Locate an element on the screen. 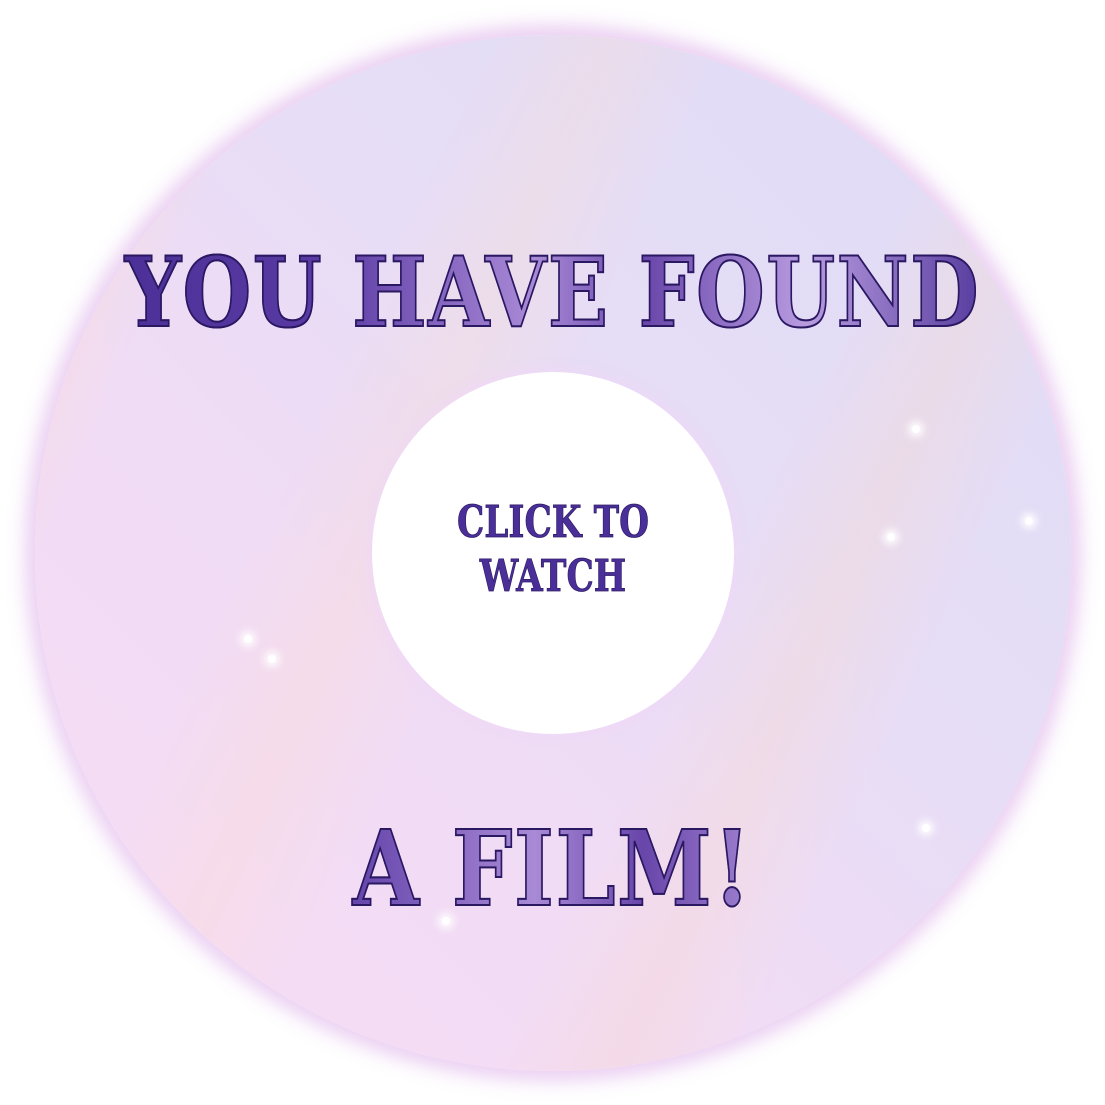 This screenshot has width=1105, height=1105. watch-button is located at coordinates (553, 553).